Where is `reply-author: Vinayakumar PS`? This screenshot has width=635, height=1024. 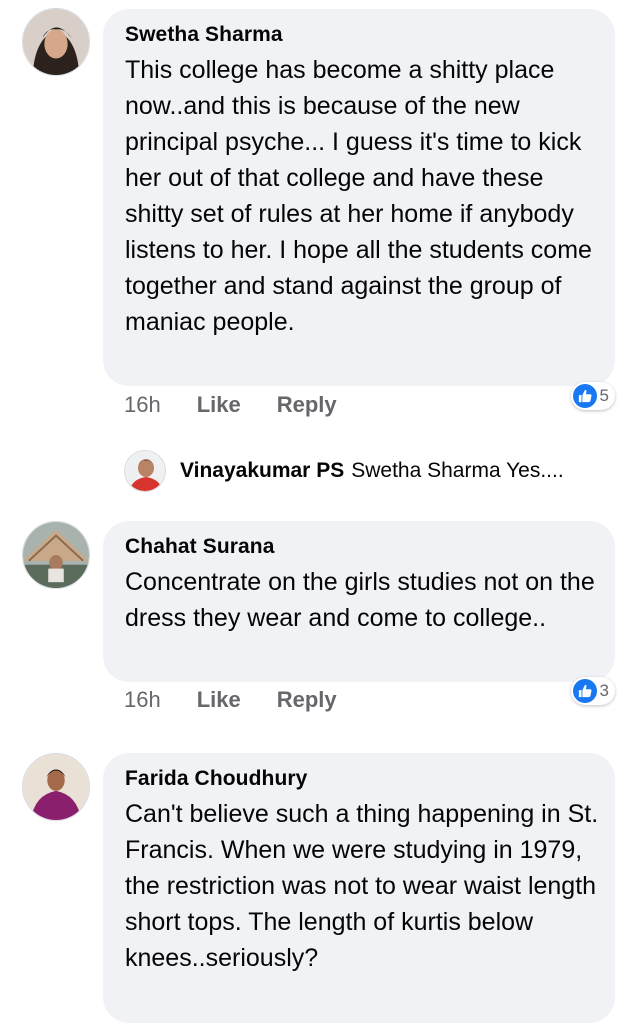 reply-author: Vinayakumar PS is located at coordinates (262, 471).